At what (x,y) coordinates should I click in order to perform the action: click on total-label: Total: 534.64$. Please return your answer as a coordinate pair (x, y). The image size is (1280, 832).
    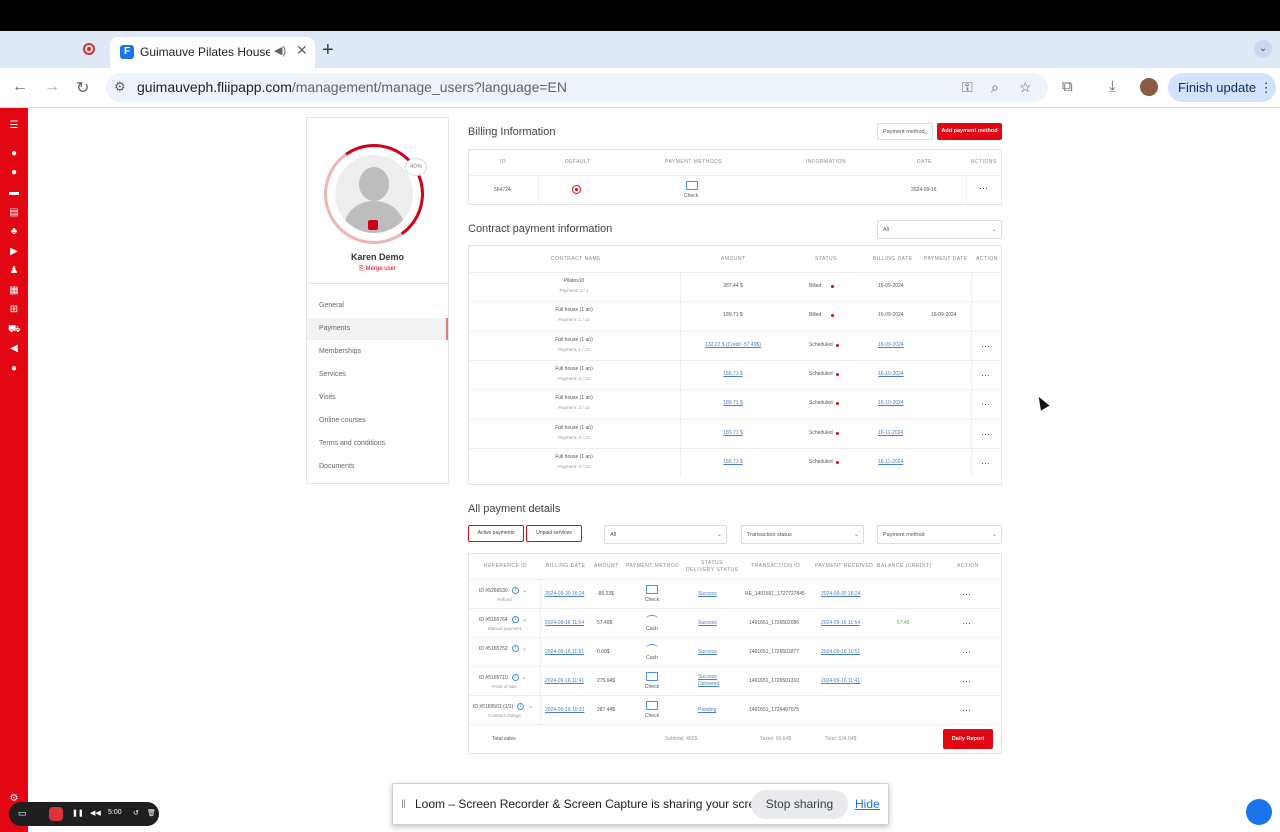
    Looking at the image, I should click on (841, 739).